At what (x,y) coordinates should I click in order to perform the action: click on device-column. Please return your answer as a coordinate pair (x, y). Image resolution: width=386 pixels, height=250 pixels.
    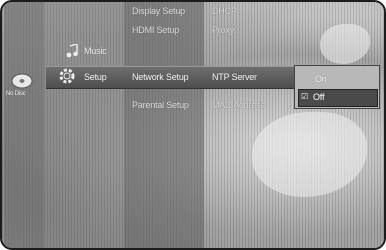
    Looking at the image, I should click on (24, 125).